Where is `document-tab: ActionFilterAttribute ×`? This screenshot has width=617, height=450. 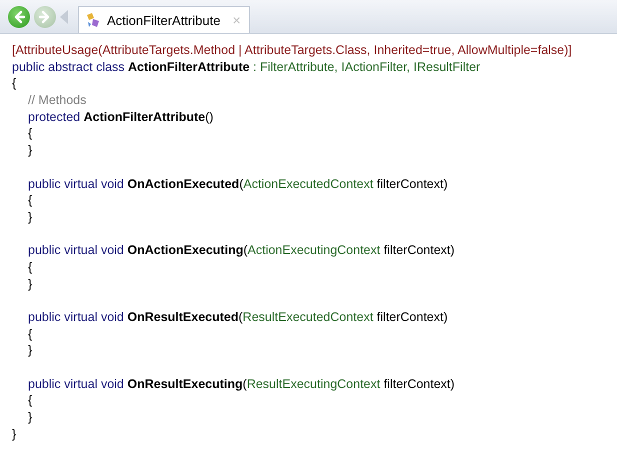
document-tab: ActionFilterAttribute × is located at coordinates (164, 19).